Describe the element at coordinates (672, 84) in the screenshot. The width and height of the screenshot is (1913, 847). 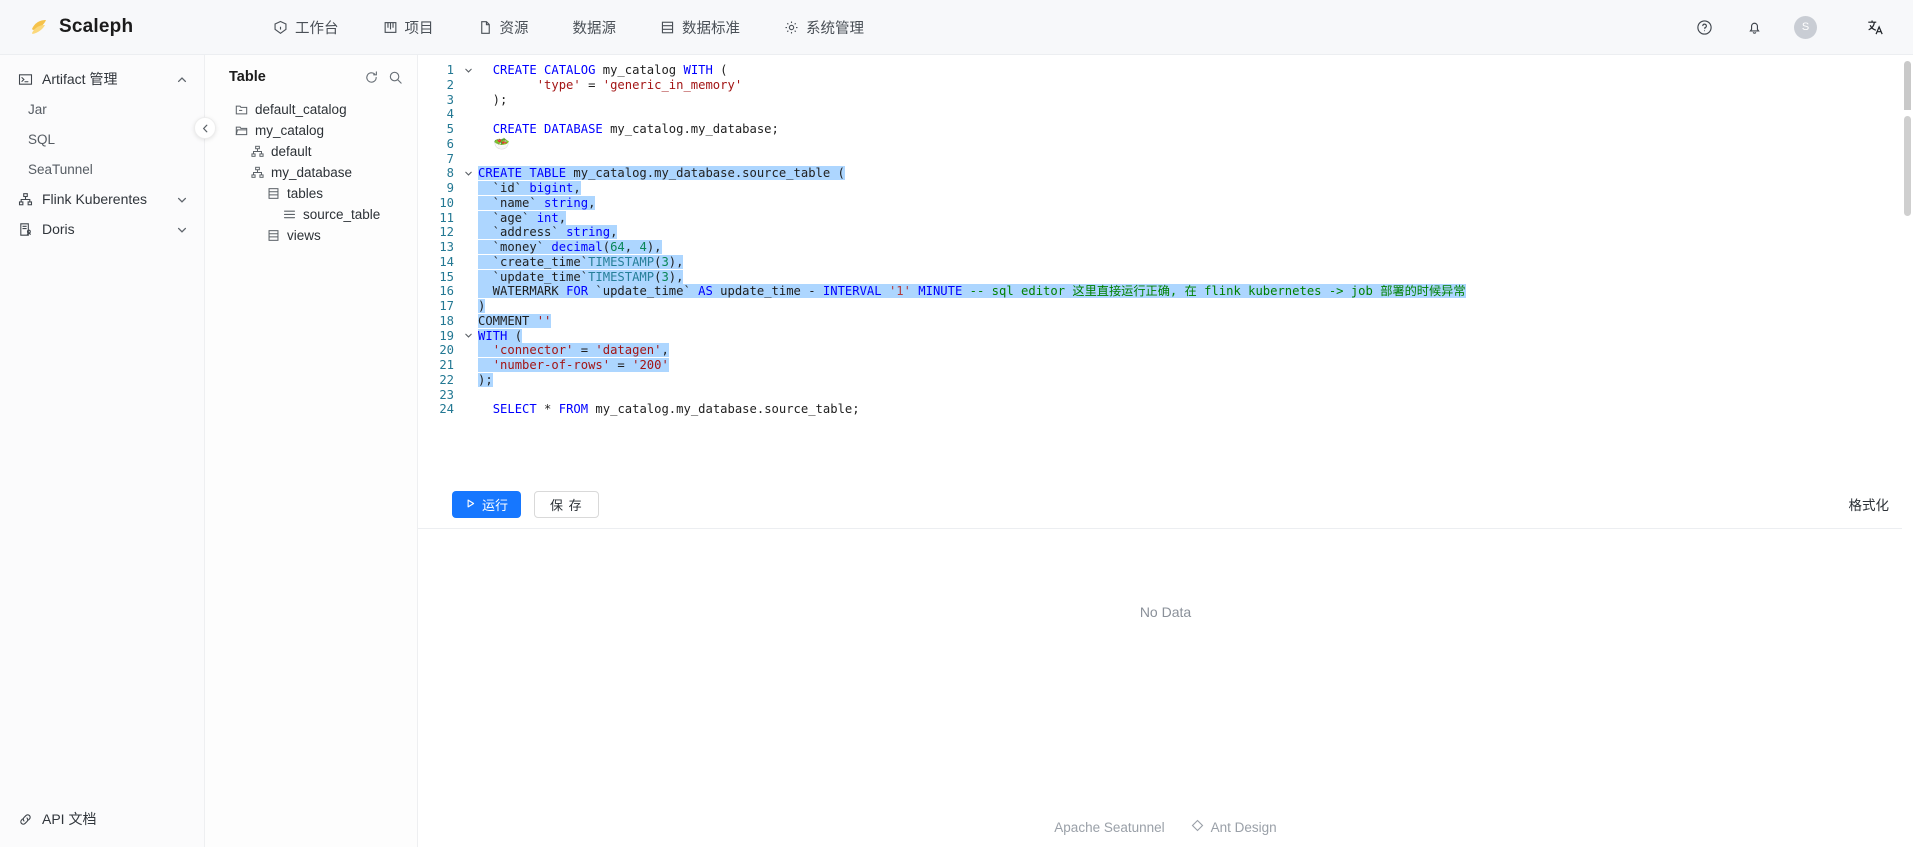
I see `code-token: 'generic_in_memory'` at that location.